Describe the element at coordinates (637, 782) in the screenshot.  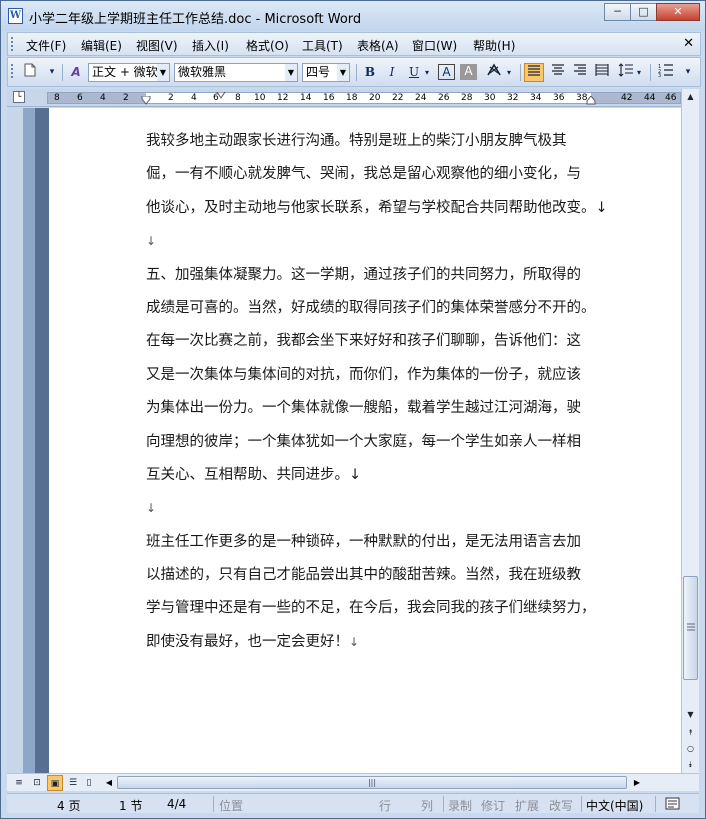
I see `scroll-right-icon: ▶` at that location.